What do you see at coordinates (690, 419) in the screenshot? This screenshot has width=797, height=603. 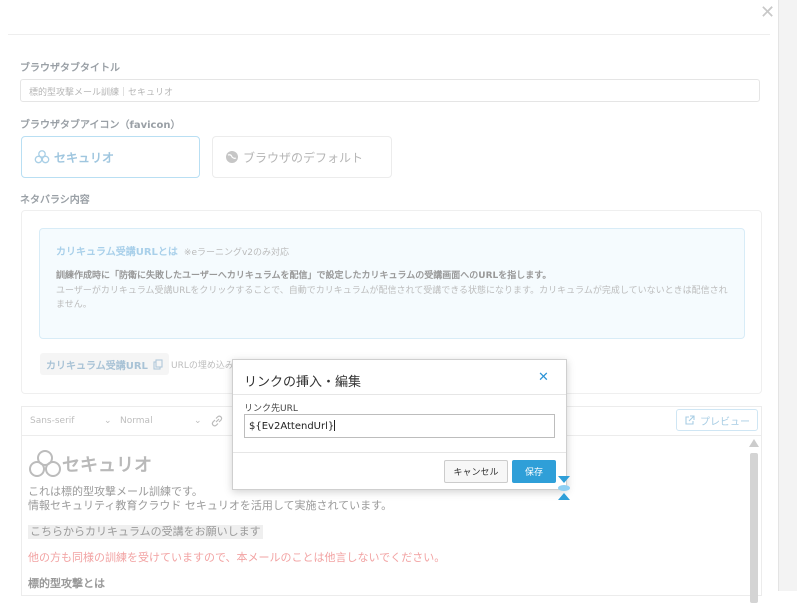 I see `external-link-icon` at bounding box center [690, 419].